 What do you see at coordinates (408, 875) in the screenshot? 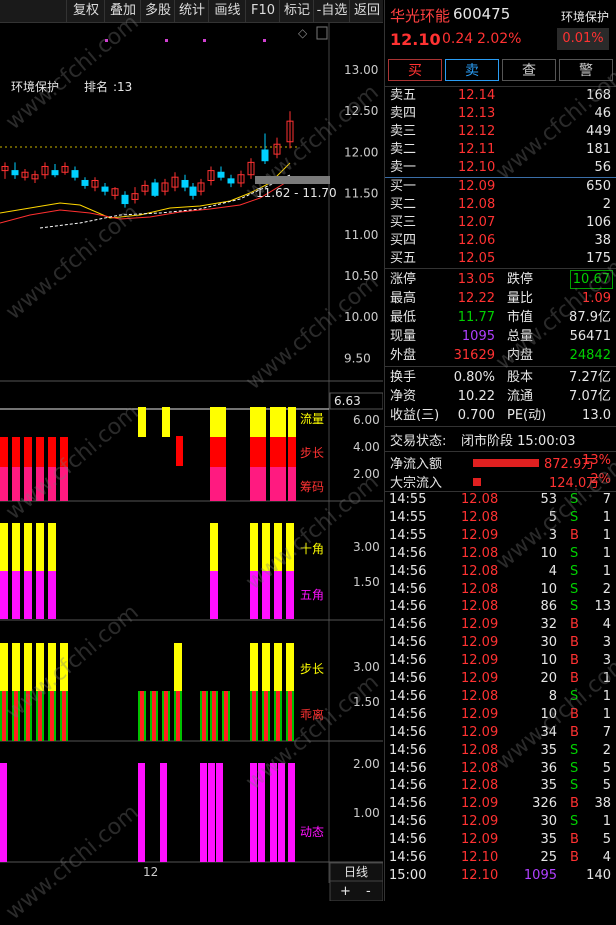
I see `tick-time: 15:00` at bounding box center [408, 875].